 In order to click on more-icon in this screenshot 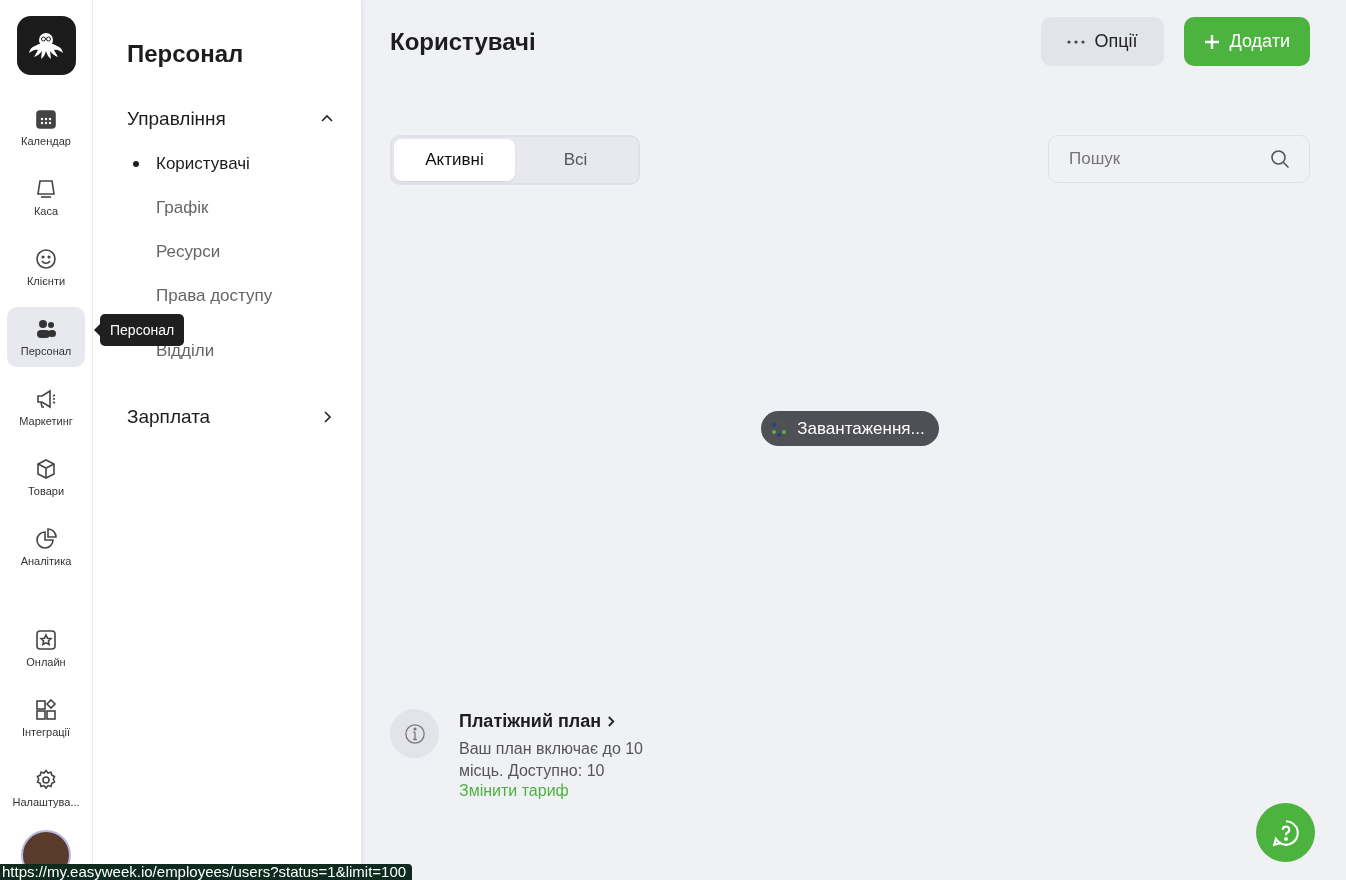, I will do `click(1075, 41)`.